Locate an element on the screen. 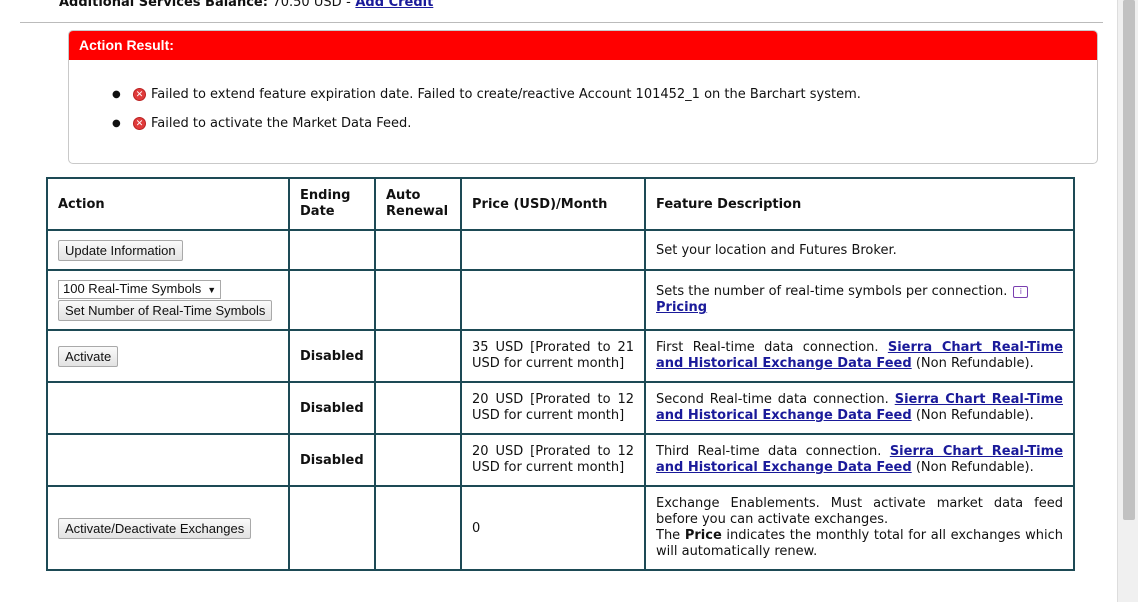  header-auto-renewal: Auto Renewal is located at coordinates (418, 204).